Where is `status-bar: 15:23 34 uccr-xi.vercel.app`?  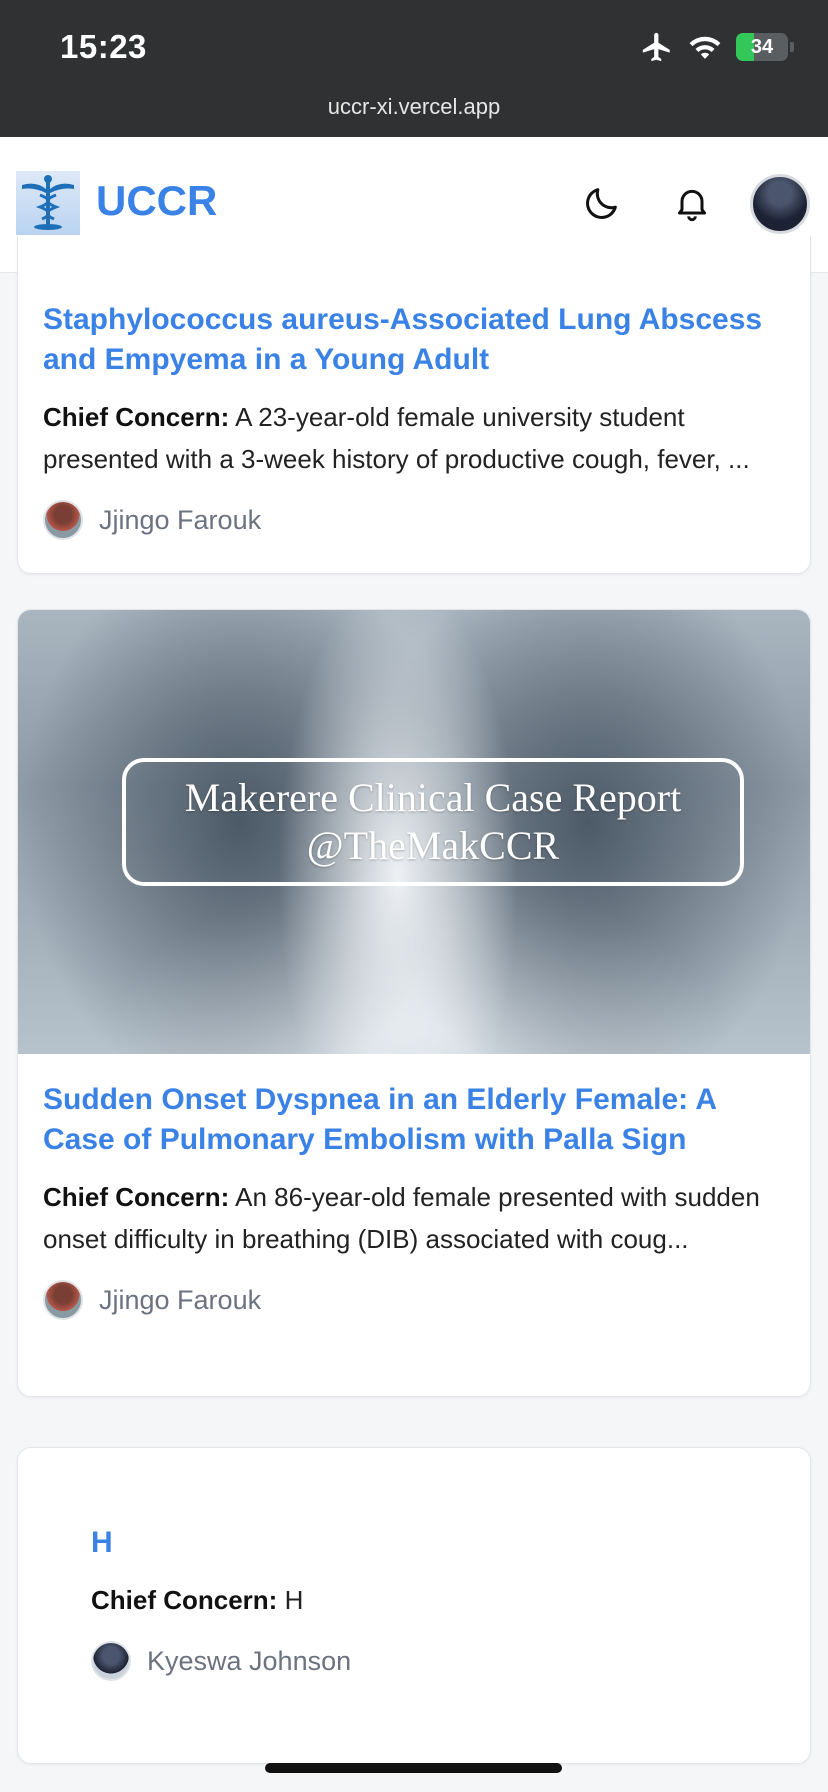 status-bar: 15:23 34 uccr-xi.vercel.app is located at coordinates (414, 68).